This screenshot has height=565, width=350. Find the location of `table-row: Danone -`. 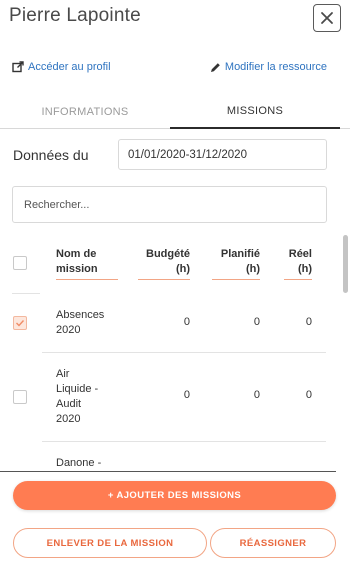

table-row: Danone - is located at coordinates (168, 456).